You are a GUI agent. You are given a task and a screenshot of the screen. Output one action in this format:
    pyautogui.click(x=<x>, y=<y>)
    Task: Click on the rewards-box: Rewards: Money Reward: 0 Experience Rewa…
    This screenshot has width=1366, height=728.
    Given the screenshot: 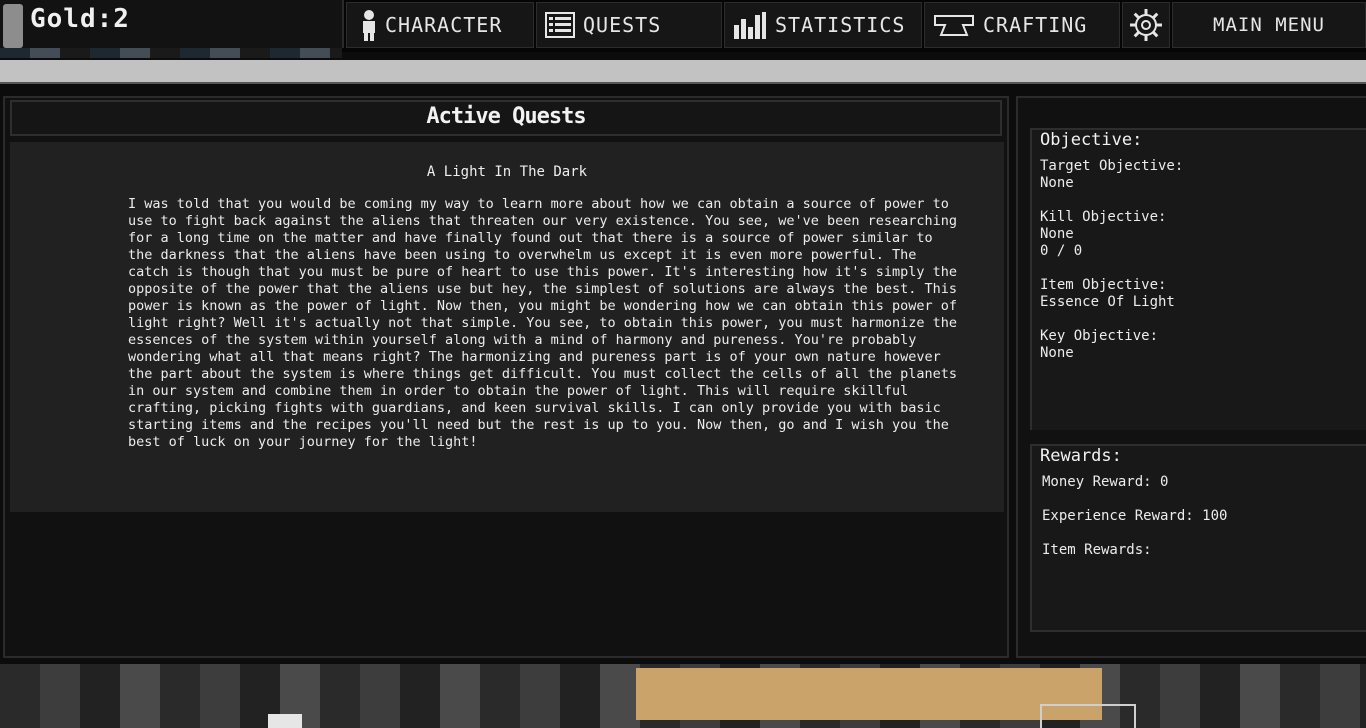 What is the action you would take?
    pyautogui.click(x=1198, y=538)
    